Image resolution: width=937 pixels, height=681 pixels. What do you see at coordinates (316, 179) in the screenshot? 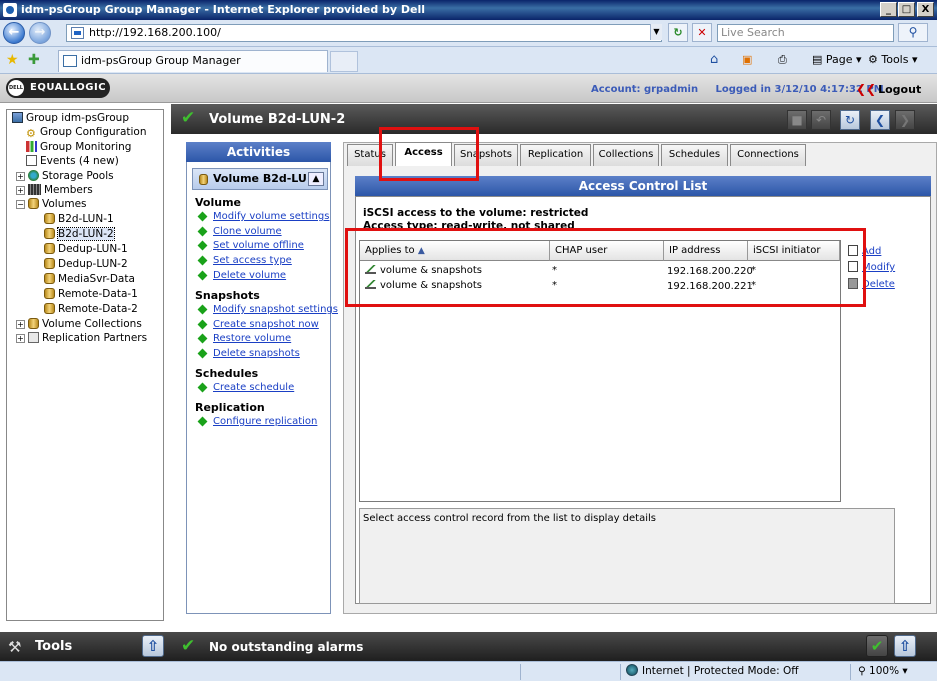
I see `collapse-up-icon: ▲` at bounding box center [316, 179].